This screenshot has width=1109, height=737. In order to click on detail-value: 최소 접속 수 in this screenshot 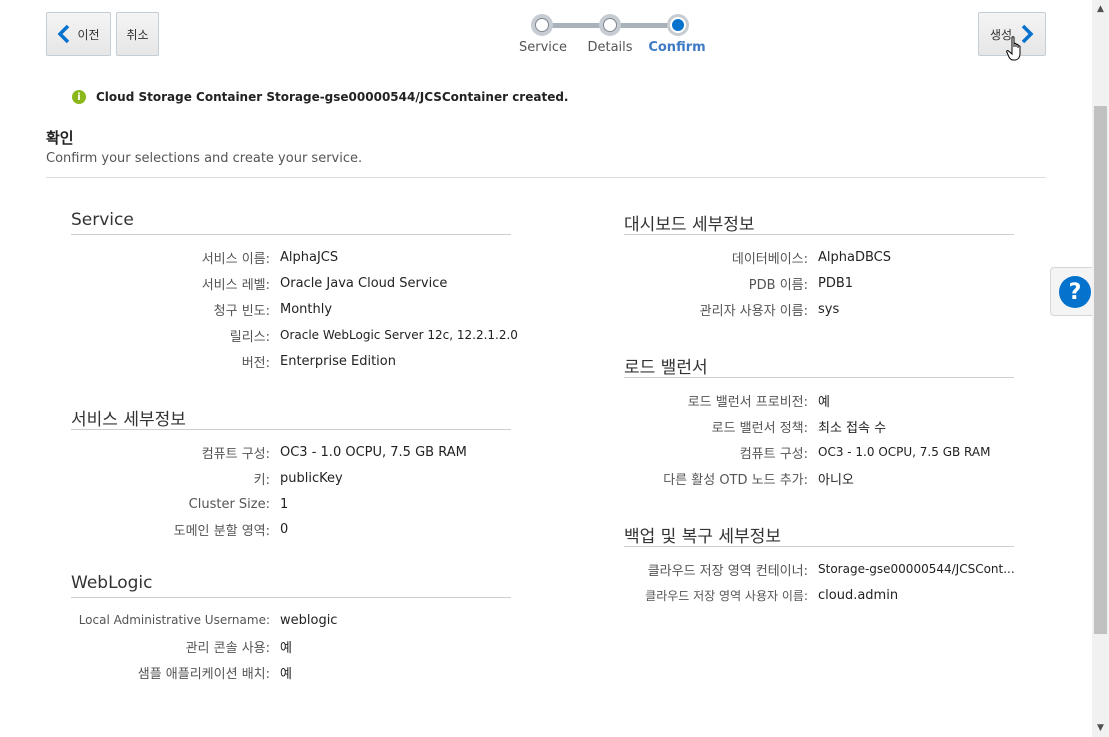, I will do `click(852, 428)`.